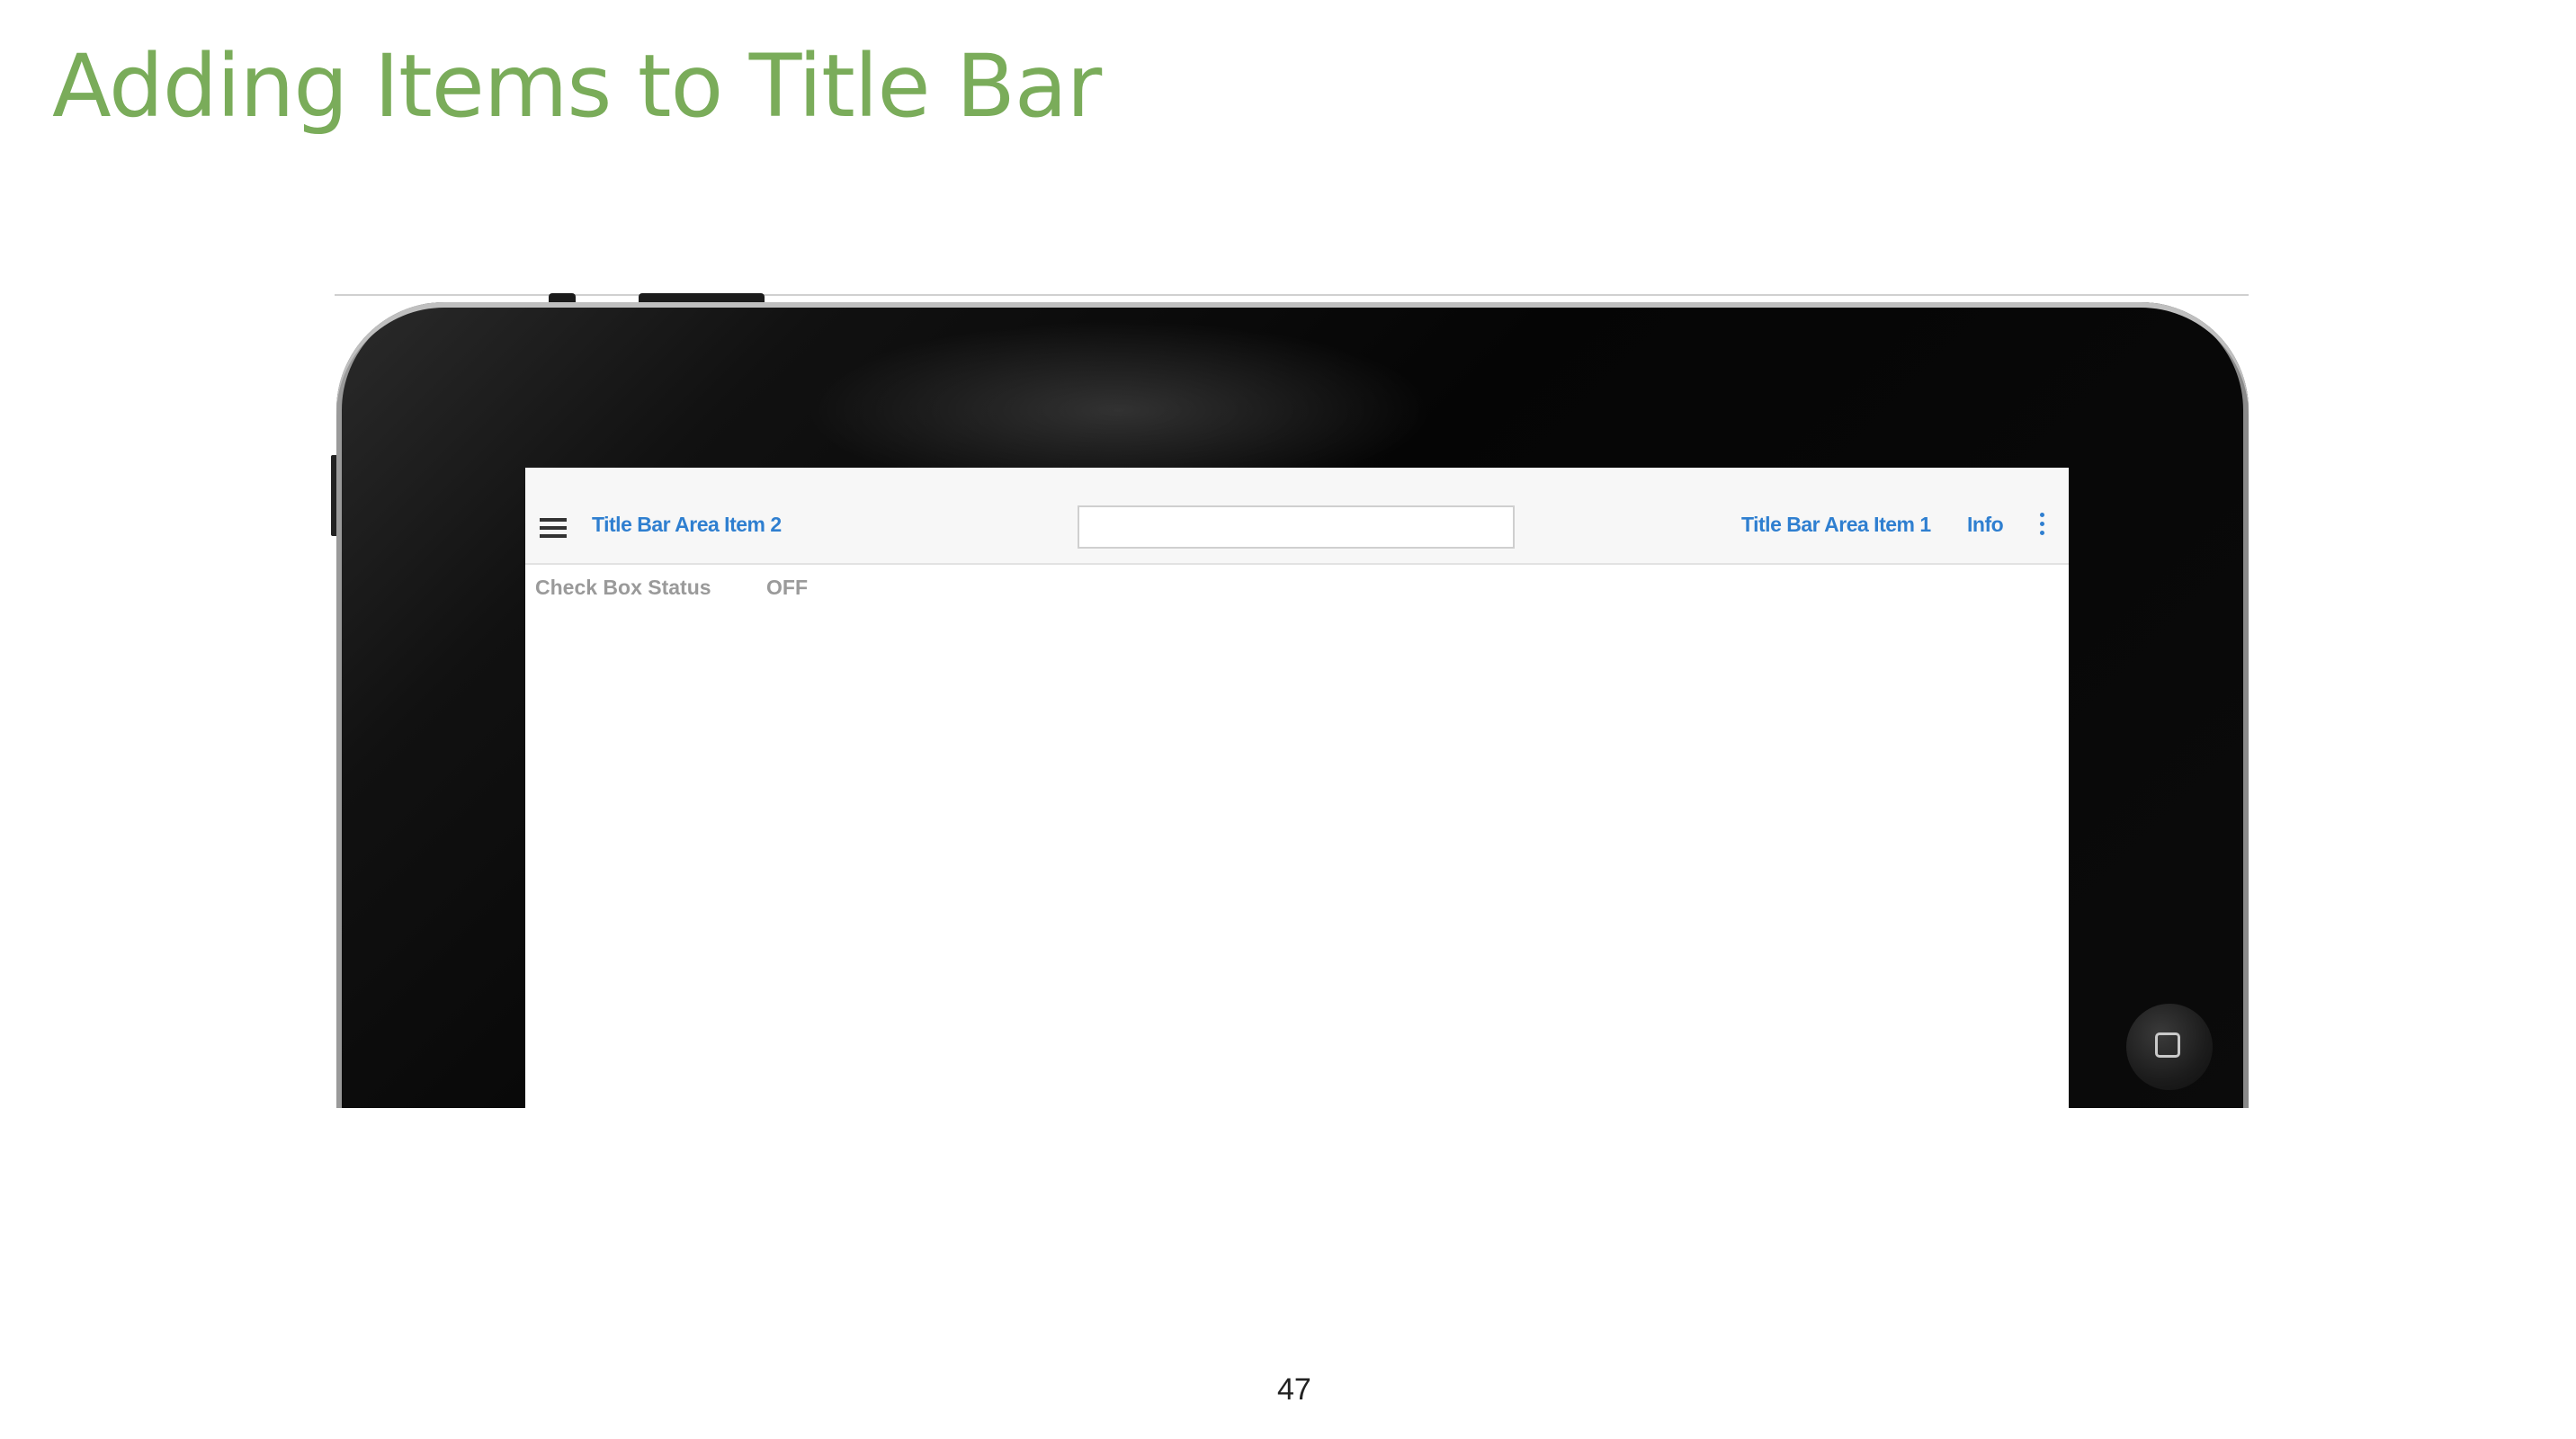 The image size is (2576, 1439). Describe the element at coordinates (562, 298) in the screenshot. I see `tablet-top-button` at that location.